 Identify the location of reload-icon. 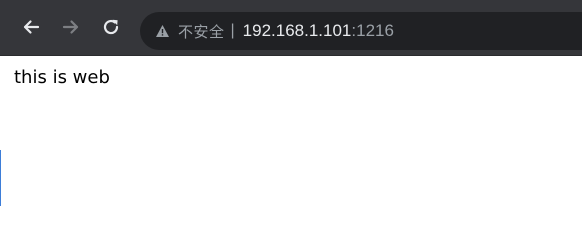
(111, 27).